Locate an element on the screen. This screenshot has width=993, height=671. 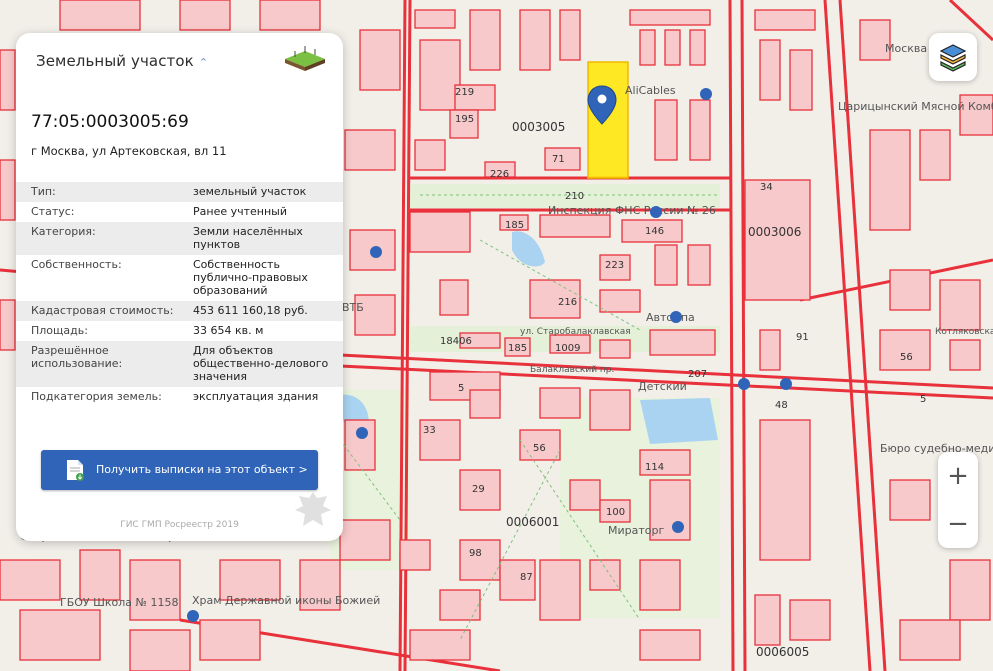
svg-text: 87 is located at coordinates (526, 577).